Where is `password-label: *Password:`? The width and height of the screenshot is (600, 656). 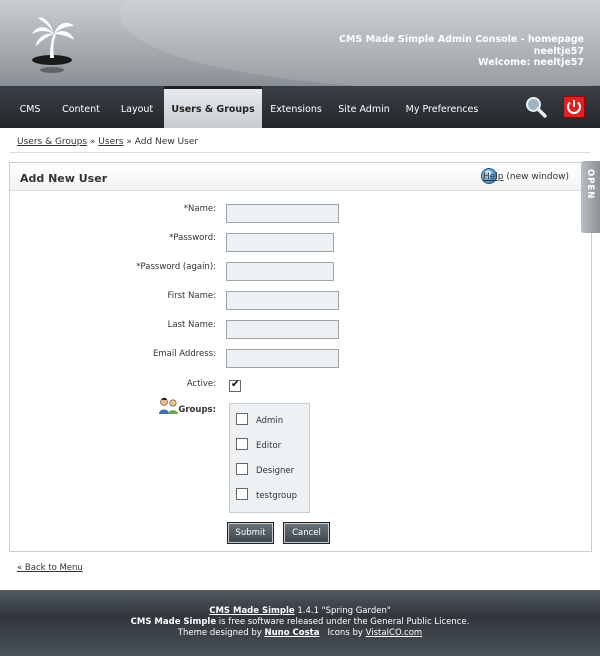
password-label: *Password: is located at coordinates (192, 238).